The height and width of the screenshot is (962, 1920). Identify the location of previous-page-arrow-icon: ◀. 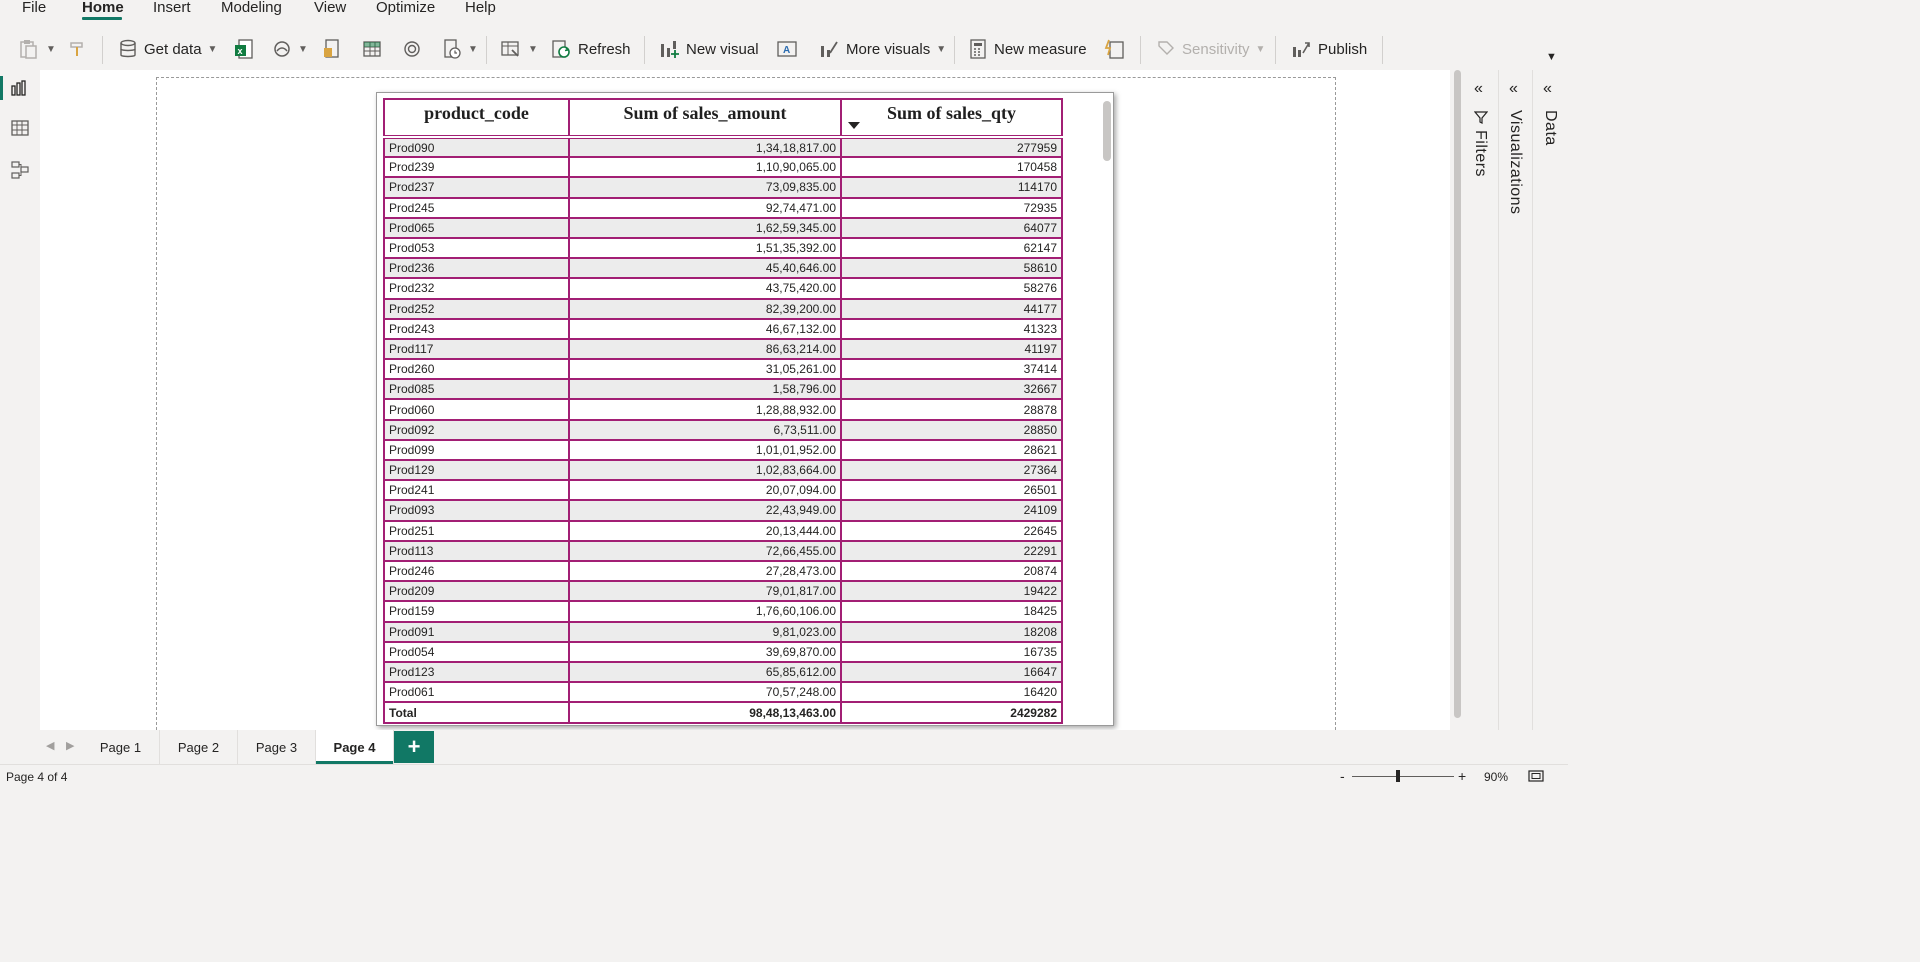
(50, 745).